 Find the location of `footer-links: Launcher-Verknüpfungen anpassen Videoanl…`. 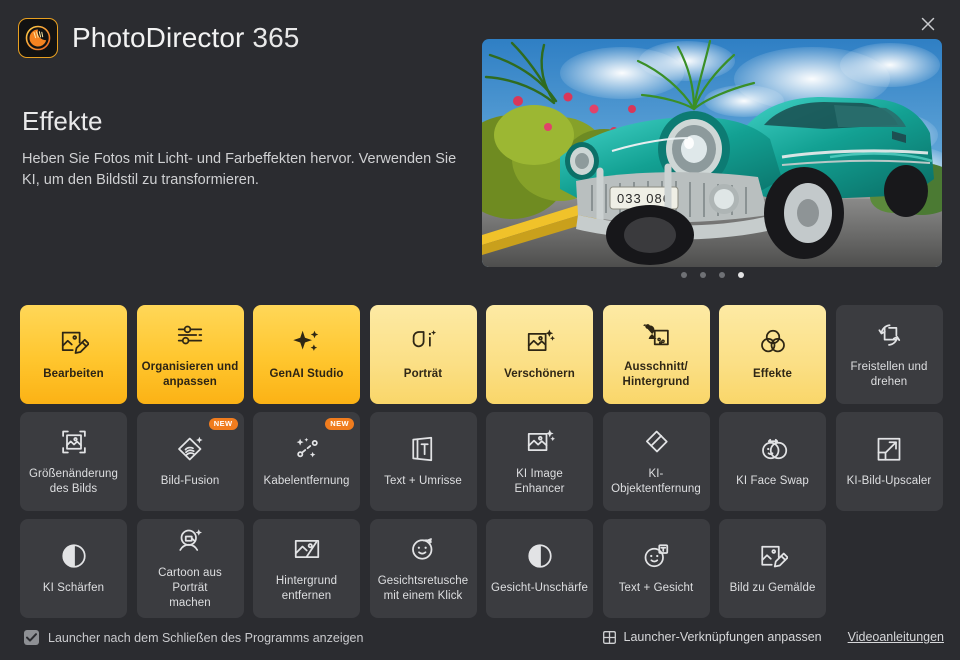

footer-links: Launcher-Verknüpfungen anpassen Videoanl… is located at coordinates (773, 637).